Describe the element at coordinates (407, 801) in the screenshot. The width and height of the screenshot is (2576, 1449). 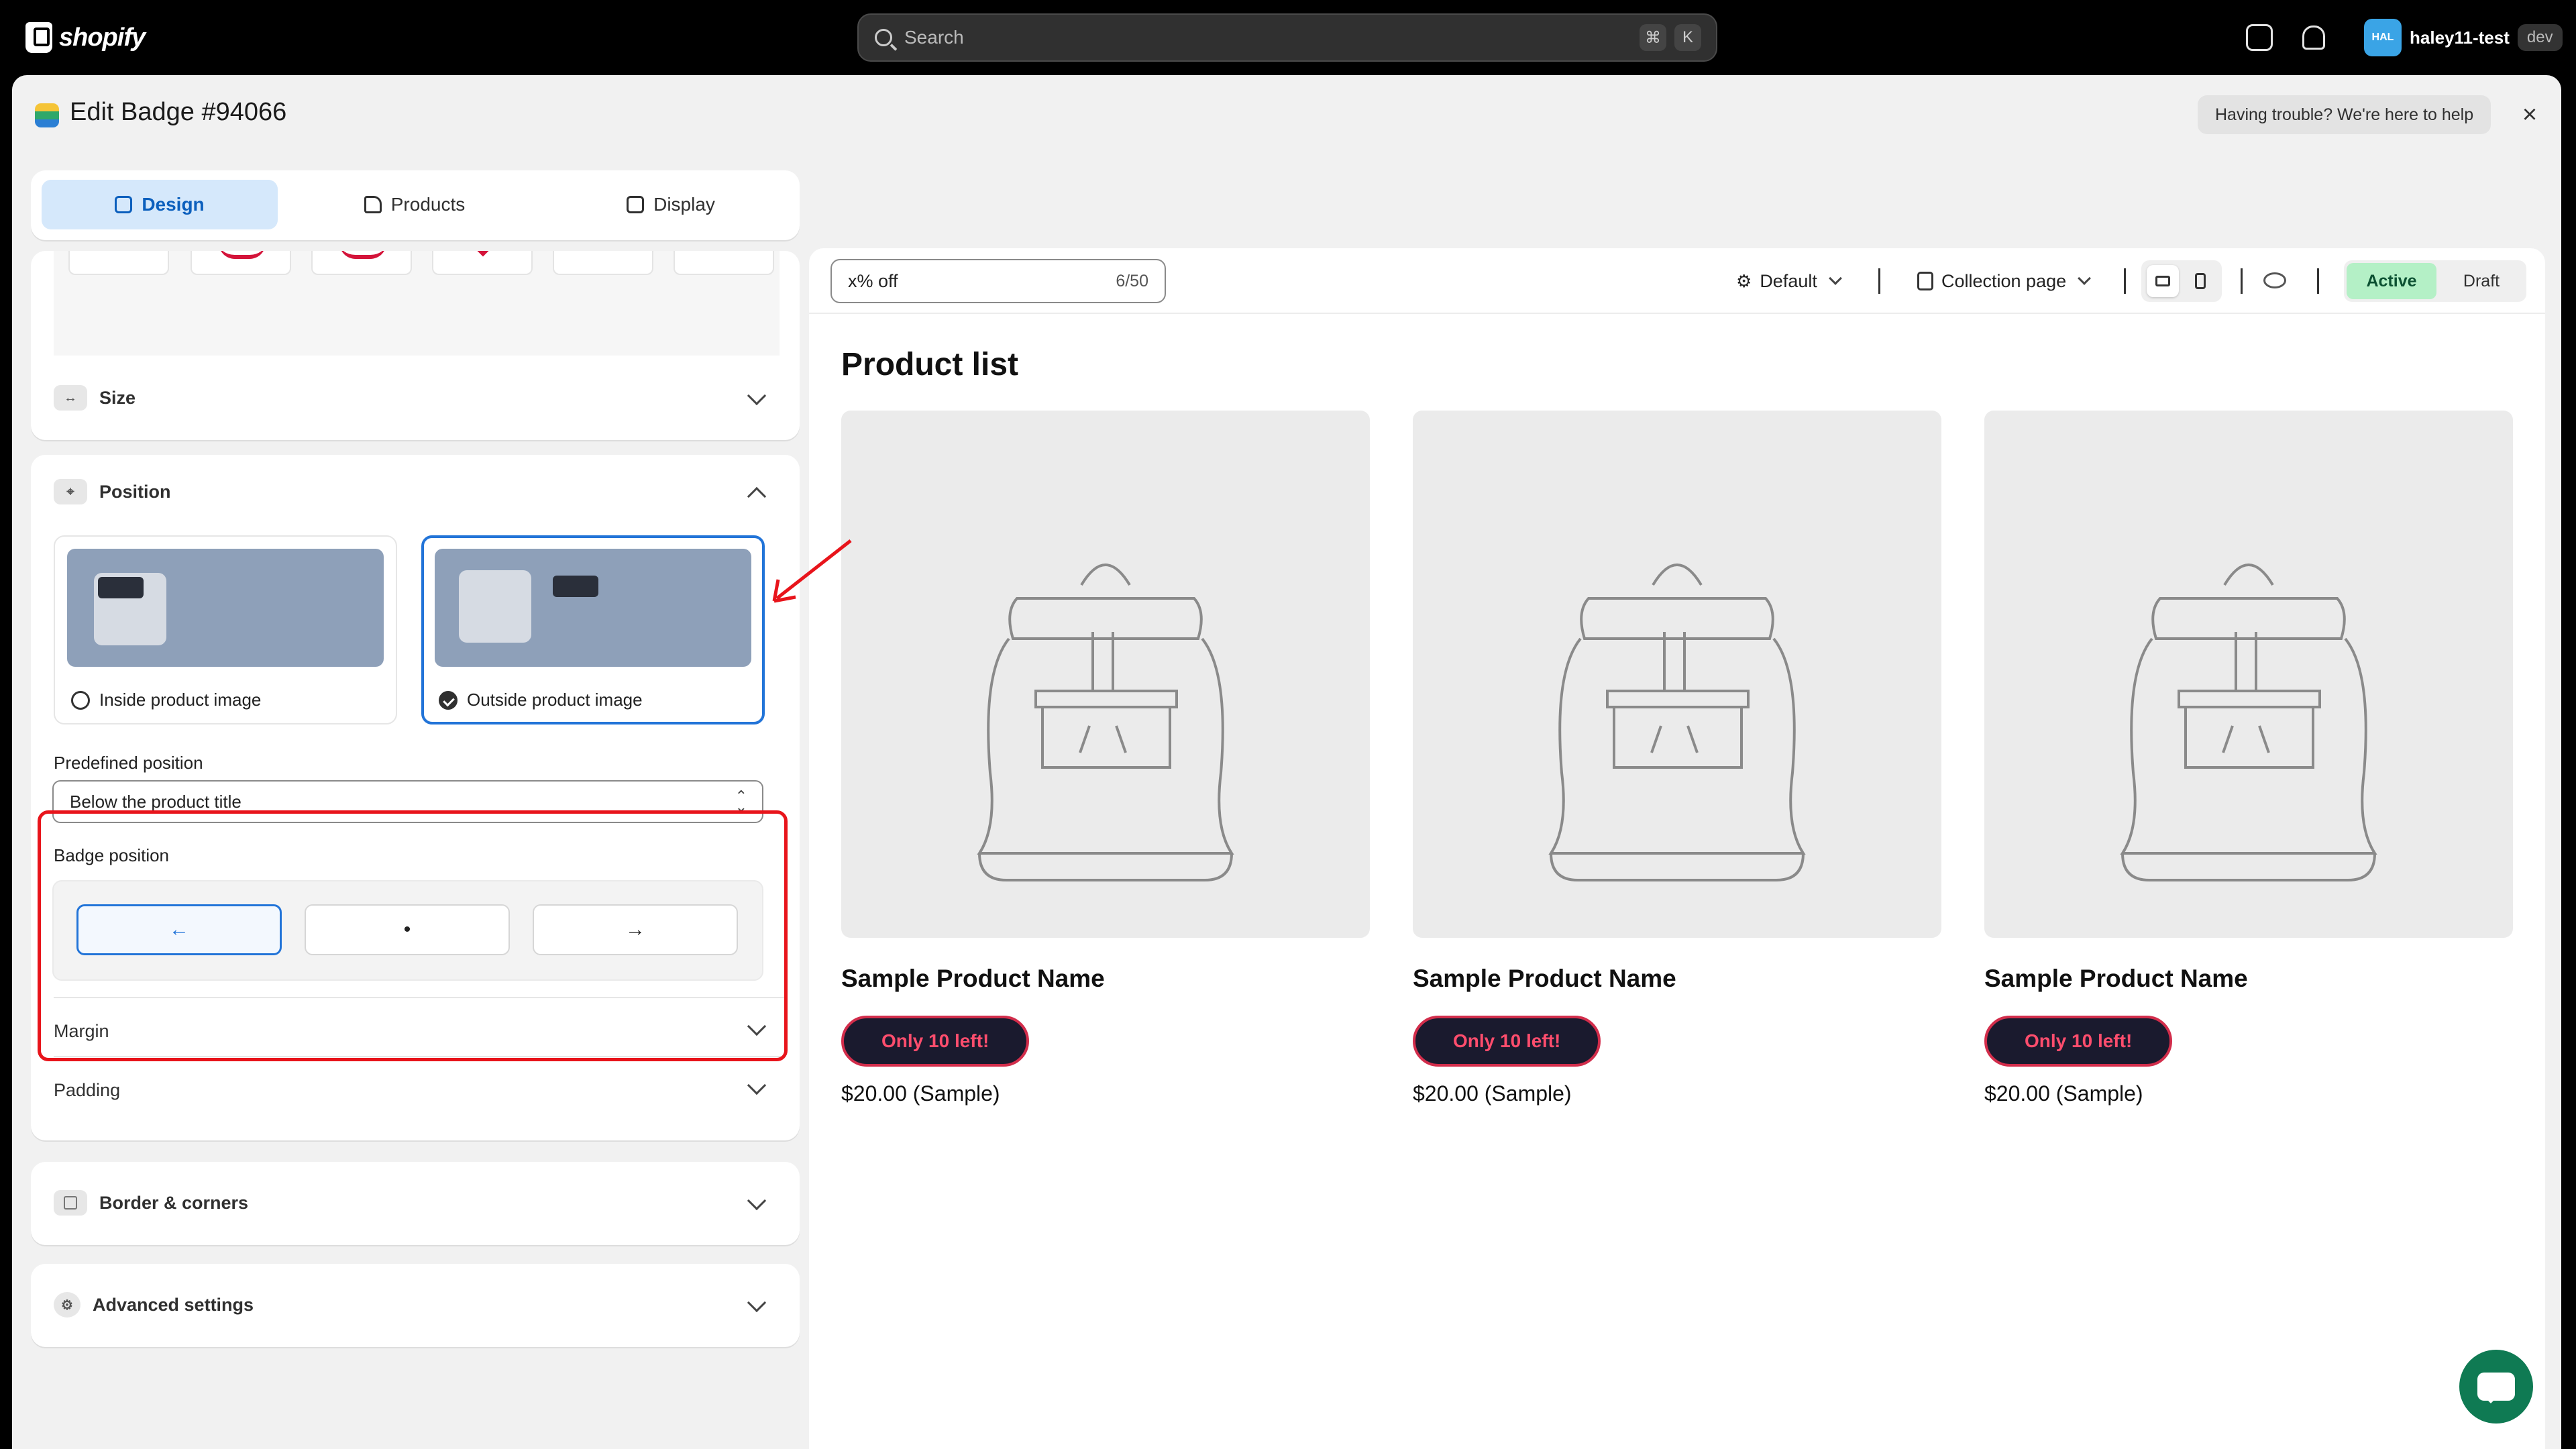
I see `predefined-position-select: Below the product title ⌃ ⌄` at that location.